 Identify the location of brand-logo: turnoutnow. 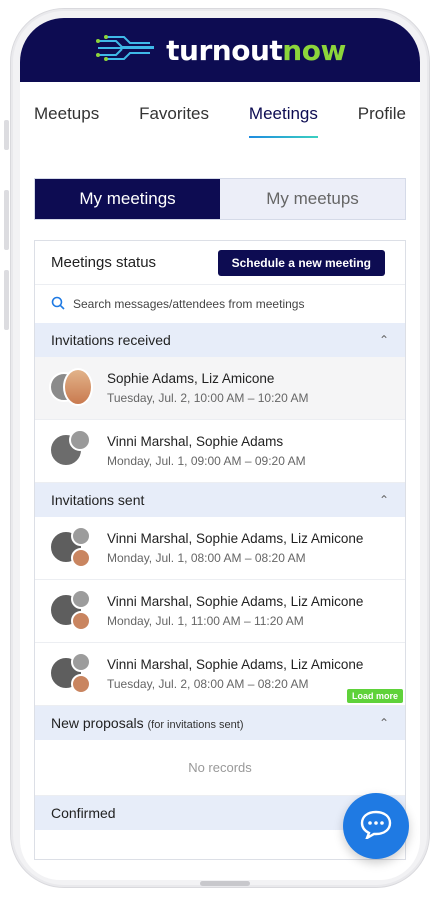
(256, 50).